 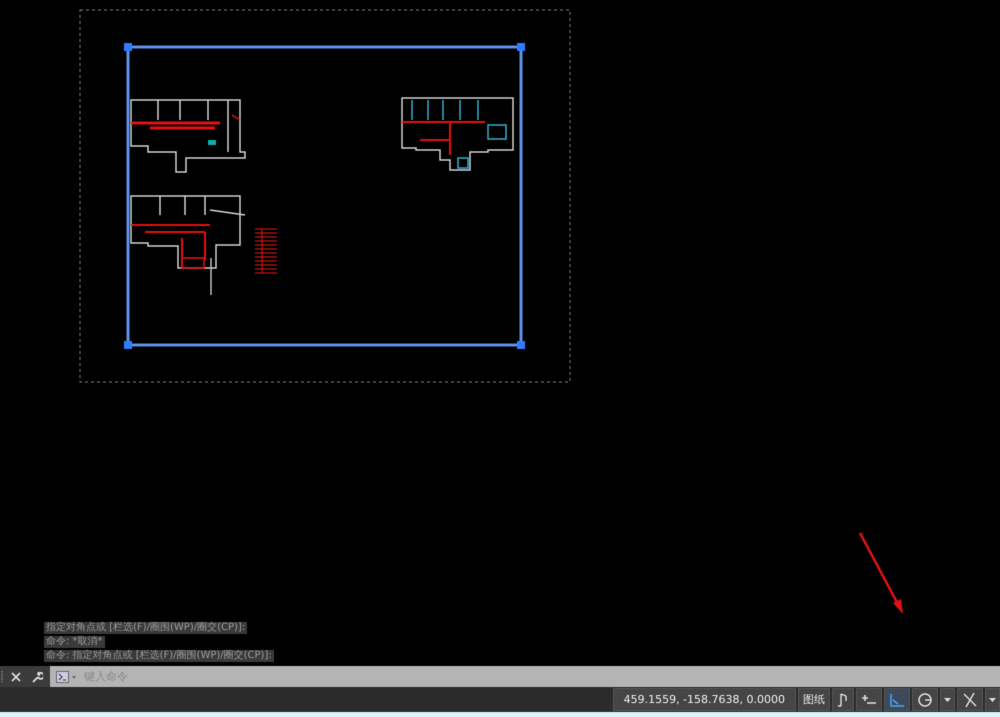 I want to click on polar-icon, so click(x=925, y=700).